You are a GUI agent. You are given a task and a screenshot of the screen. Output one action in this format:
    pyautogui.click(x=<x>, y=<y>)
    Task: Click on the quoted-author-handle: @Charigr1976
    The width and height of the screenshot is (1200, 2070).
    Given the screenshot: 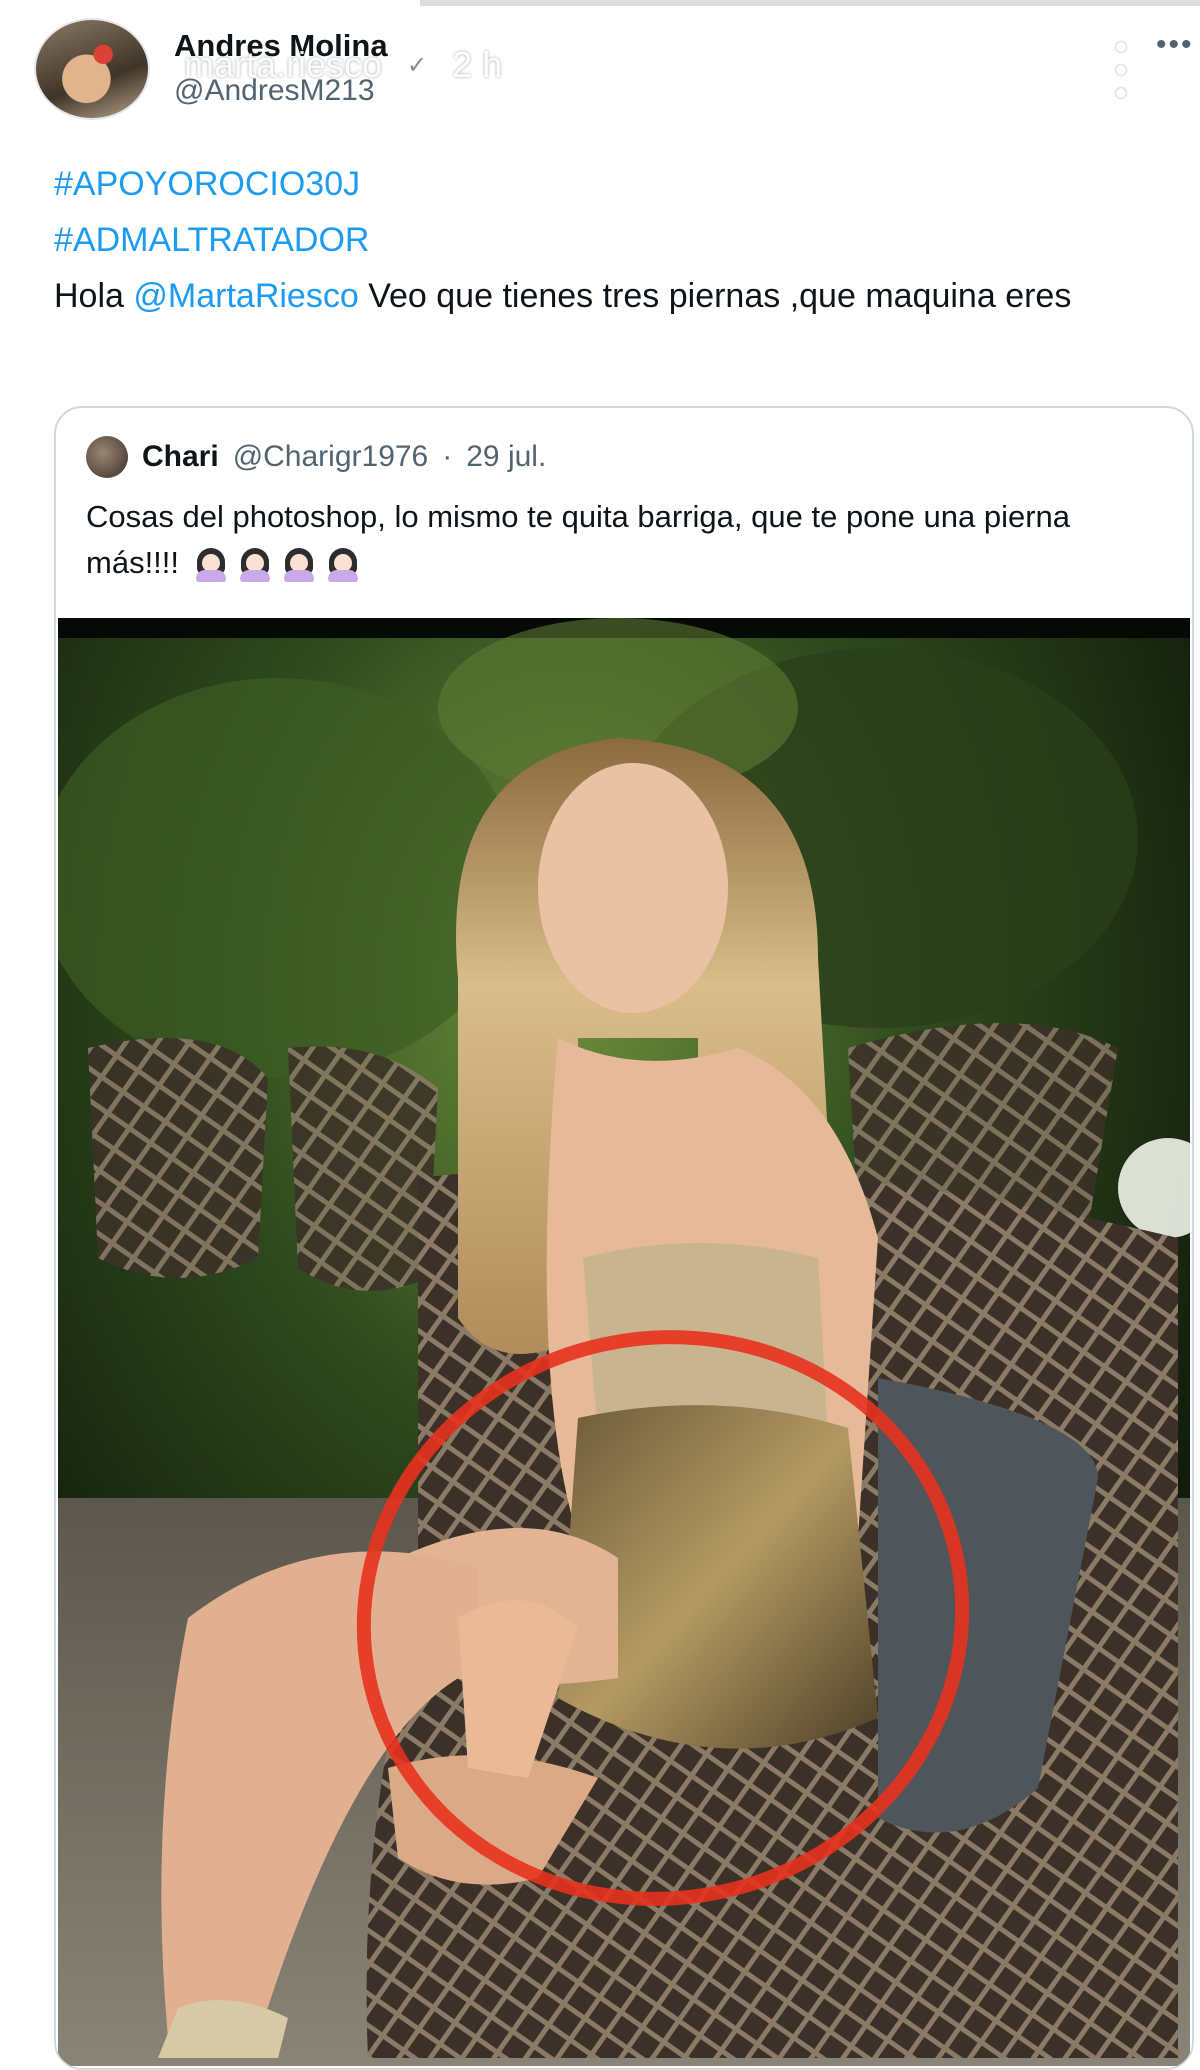 What is the action you would take?
    pyautogui.click(x=331, y=457)
    